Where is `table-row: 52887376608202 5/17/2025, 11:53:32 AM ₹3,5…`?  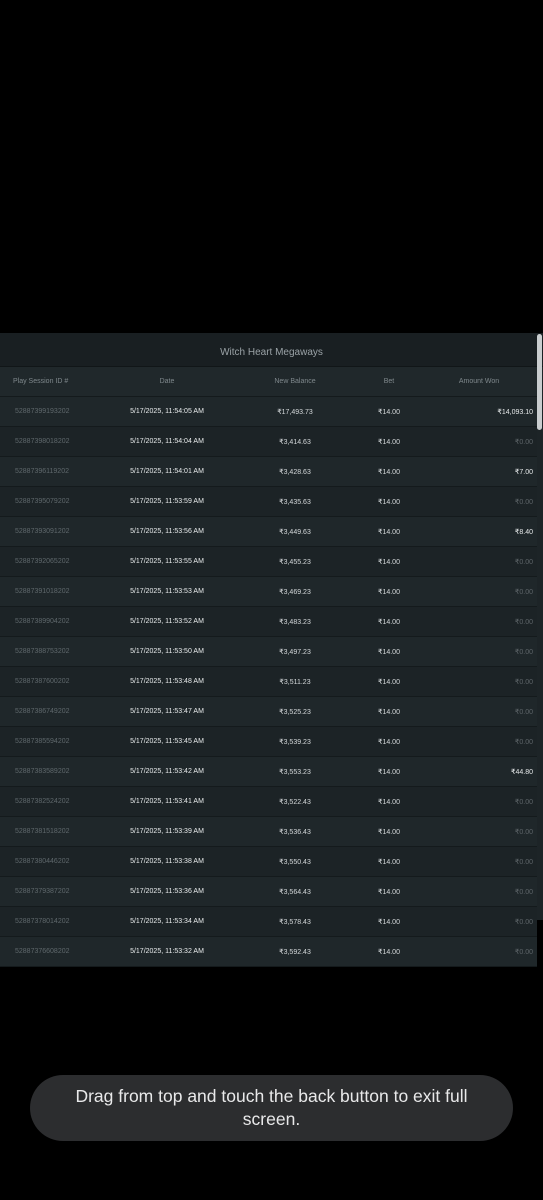 table-row: 52887376608202 5/17/2025, 11:53:32 AM ₹3,5… is located at coordinates (268, 951).